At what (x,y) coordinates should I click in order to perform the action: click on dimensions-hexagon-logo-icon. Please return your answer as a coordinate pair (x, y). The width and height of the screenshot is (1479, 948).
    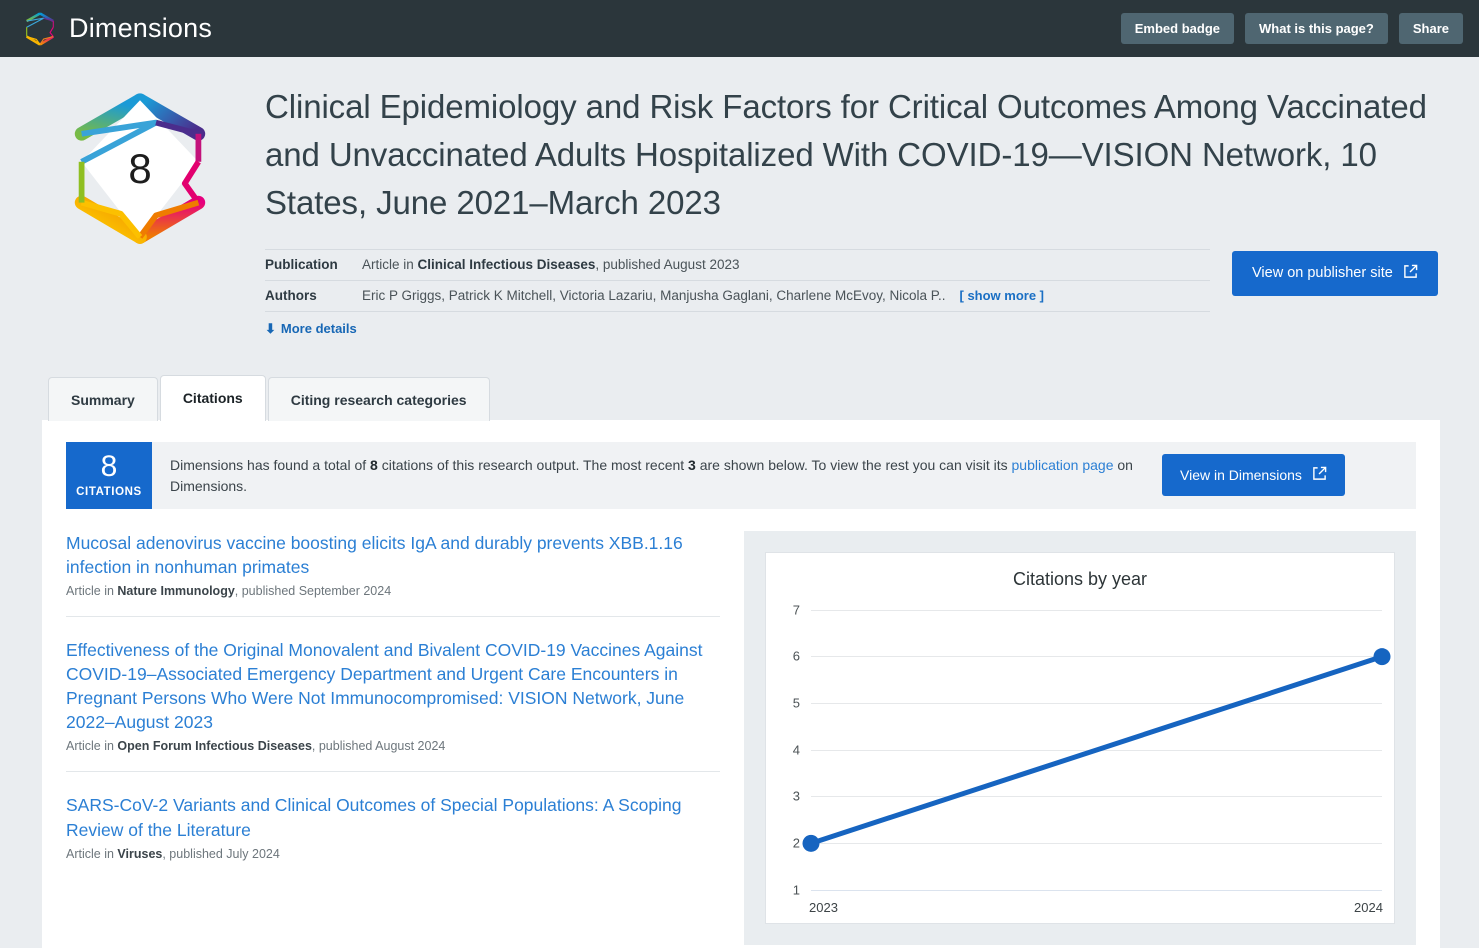
    Looking at the image, I should click on (40, 29).